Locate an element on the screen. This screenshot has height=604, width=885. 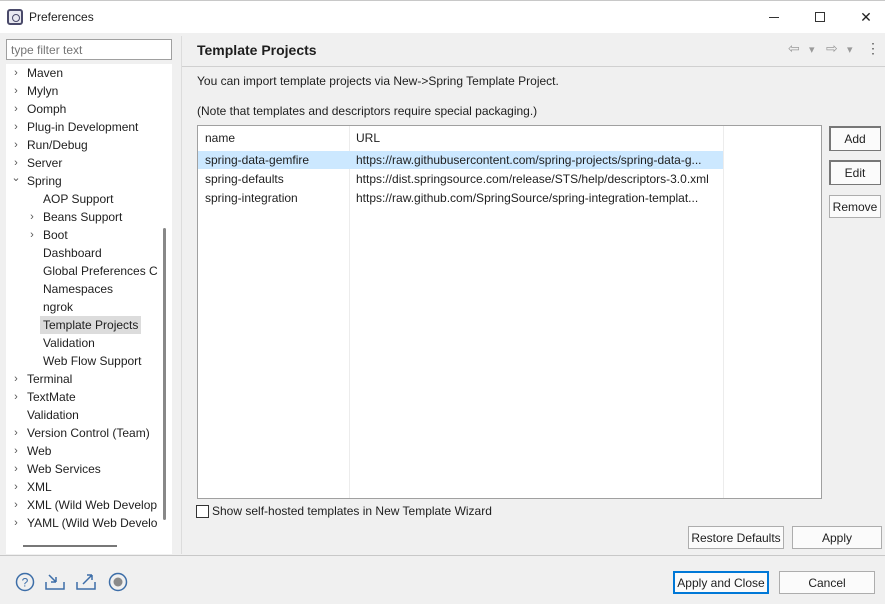
tree-item-label: Plug-in Development is located at coordinates (83, 127).